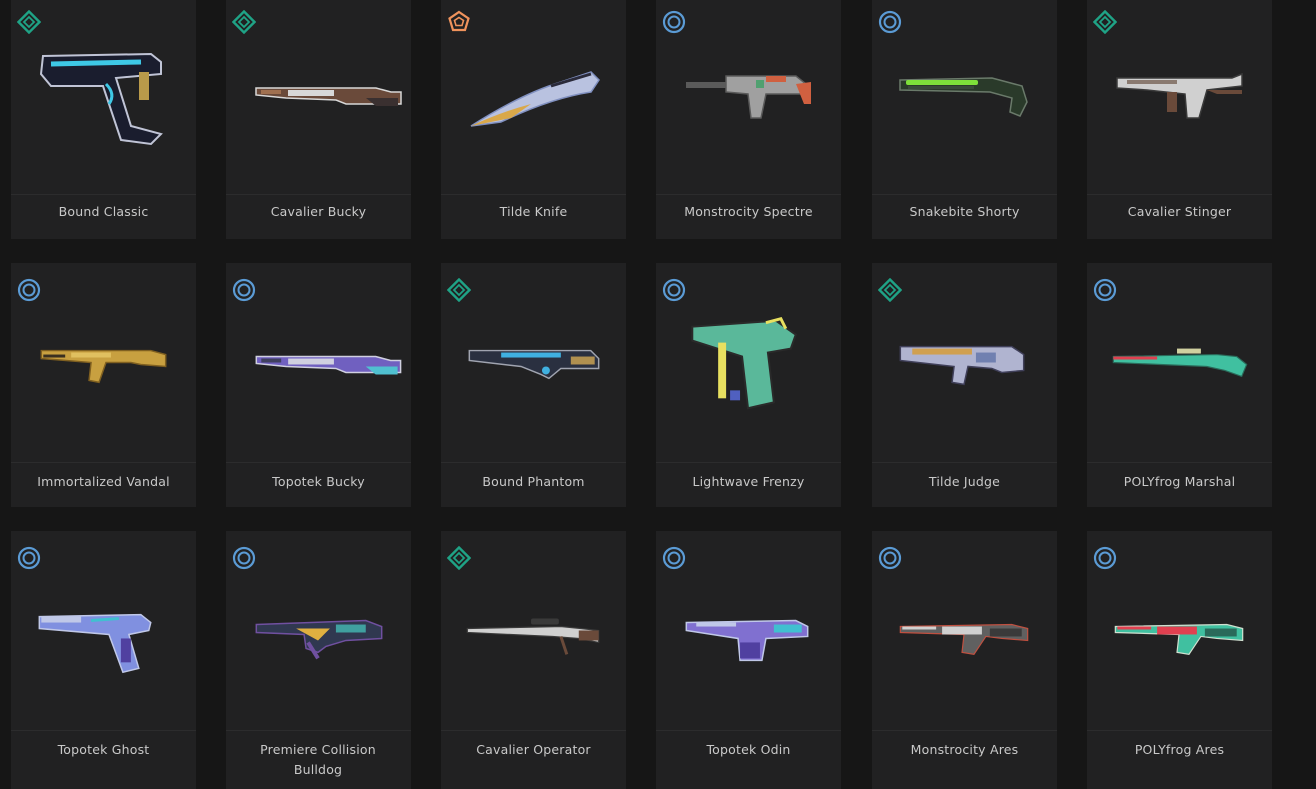  What do you see at coordinates (533, 385) in the screenshot?
I see `skin-card: Bound Phantom` at bounding box center [533, 385].